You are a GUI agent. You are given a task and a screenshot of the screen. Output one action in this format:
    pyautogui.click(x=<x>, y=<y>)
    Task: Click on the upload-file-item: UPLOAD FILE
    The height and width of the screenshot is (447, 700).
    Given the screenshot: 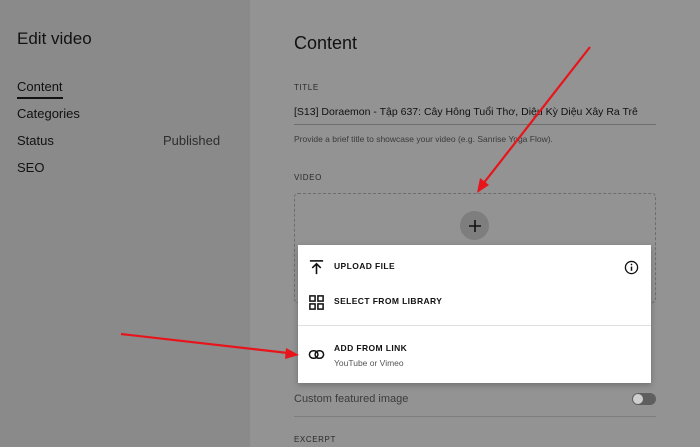 What is the action you would take?
    pyautogui.click(x=474, y=268)
    